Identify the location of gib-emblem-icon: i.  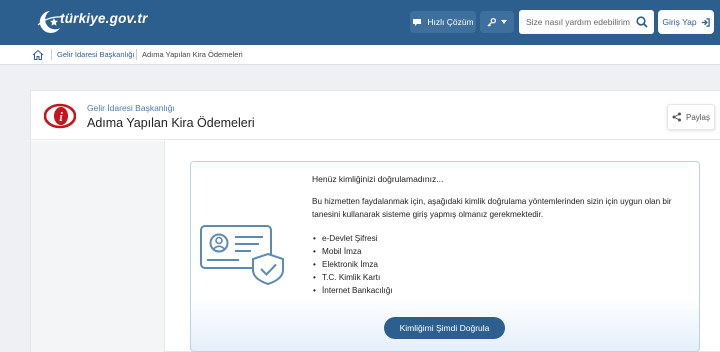
(60, 116).